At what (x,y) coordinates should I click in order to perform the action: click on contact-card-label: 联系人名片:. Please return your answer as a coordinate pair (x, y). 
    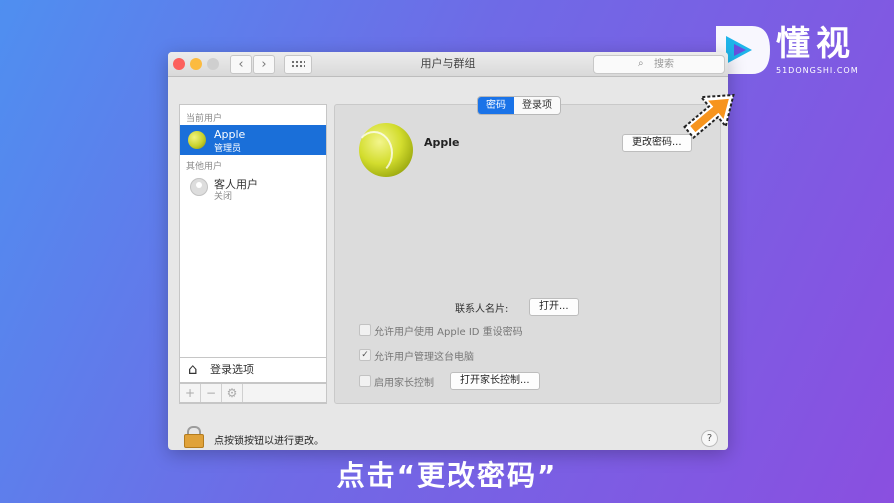
    Looking at the image, I should click on (482, 309).